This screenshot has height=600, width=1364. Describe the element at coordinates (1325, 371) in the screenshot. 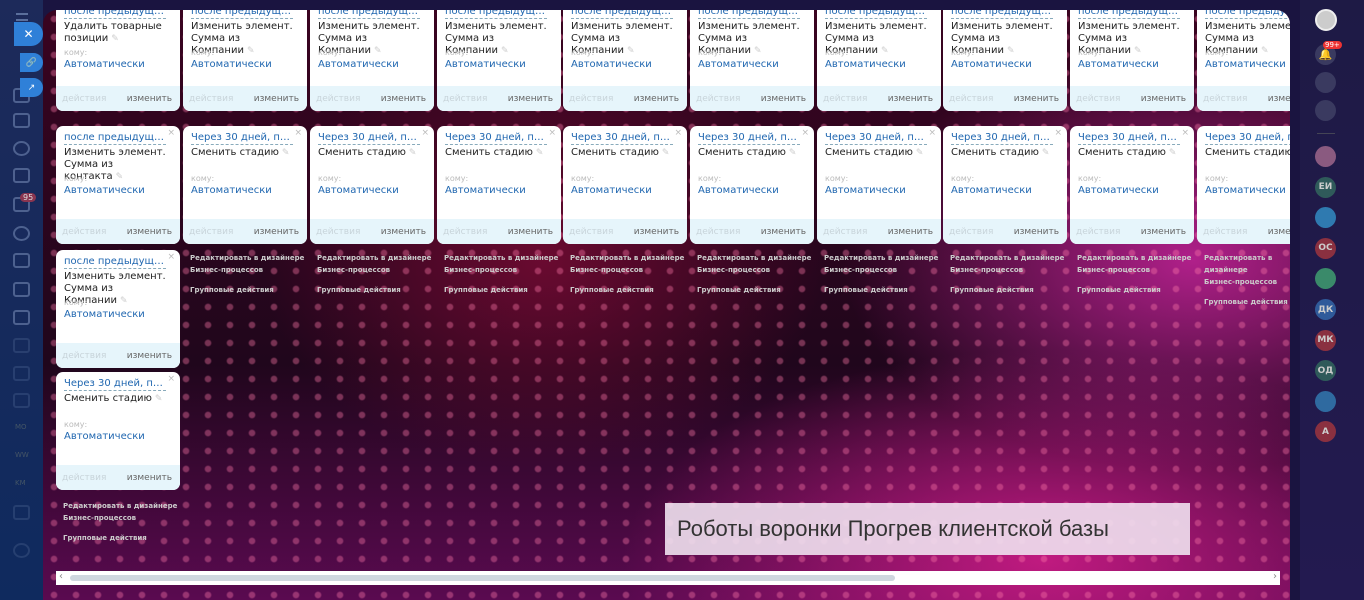

I see `chat-avatar: ОД` at that location.